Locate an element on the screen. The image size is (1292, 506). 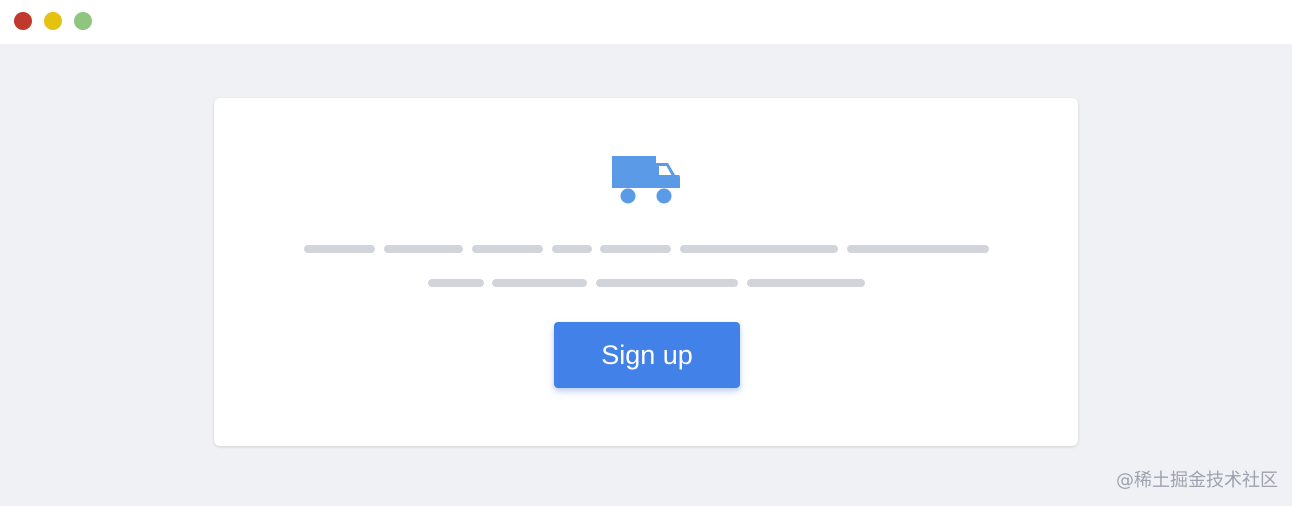
truck-front-wheel is located at coordinates (664, 196).